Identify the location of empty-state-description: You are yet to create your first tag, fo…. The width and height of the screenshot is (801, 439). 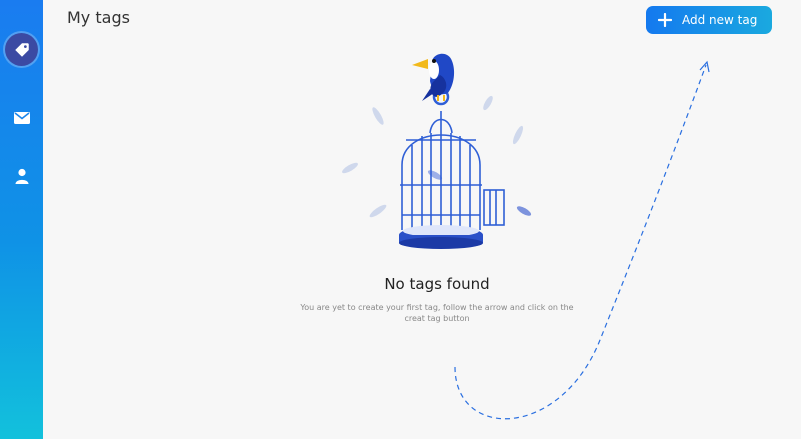
(437, 313).